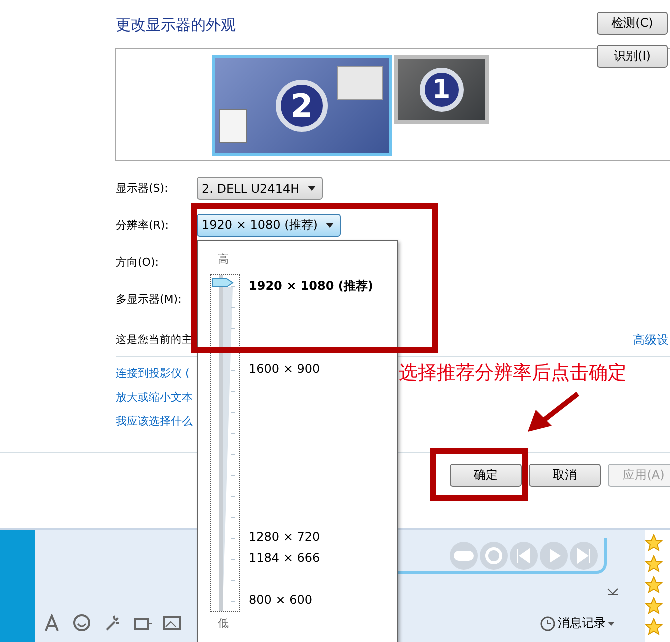 The height and width of the screenshot is (642, 670). Describe the element at coordinates (280, 600) in the screenshot. I see `resolution-option: 800 × 600` at that location.